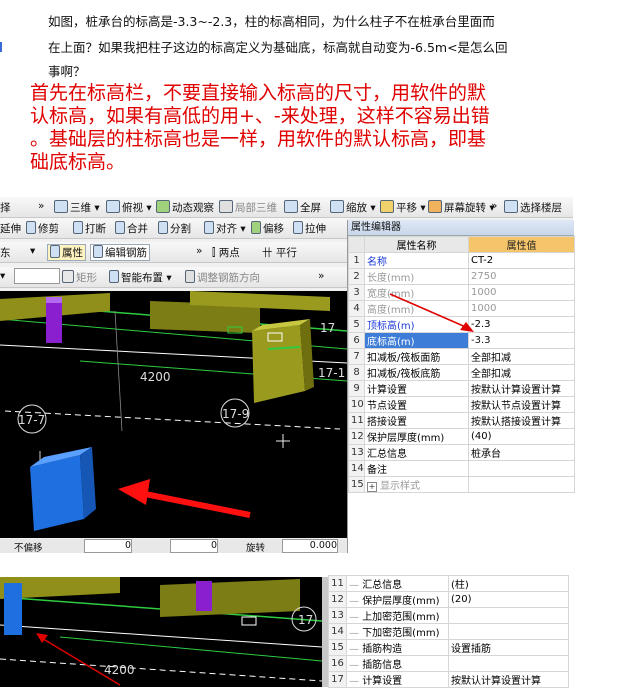  What do you see at coordinates (267, 228) in the screenshot?
I see `offset-button: 偏移` at bounding box center [267, 228].